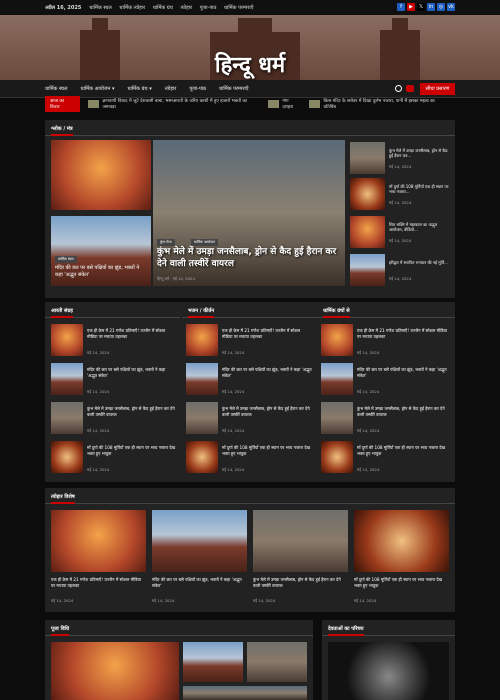 This screenshot has height=700, width=500. What do you see at coordinates (132, 8) in the screenshot?
I see `top-link: धार्मिक त्योहार` at bounding box center [132, 8].